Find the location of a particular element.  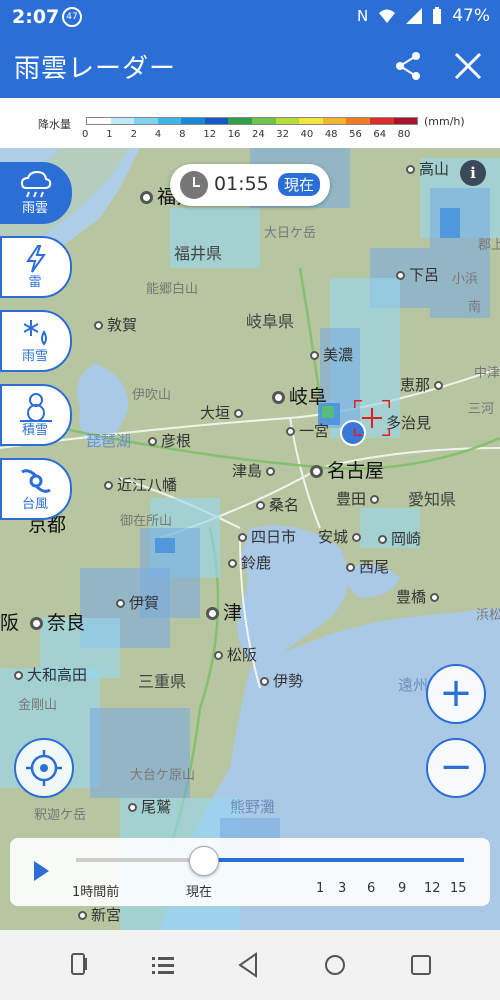

place-kuwana: 桑名 is located at coordinates (277, 504).